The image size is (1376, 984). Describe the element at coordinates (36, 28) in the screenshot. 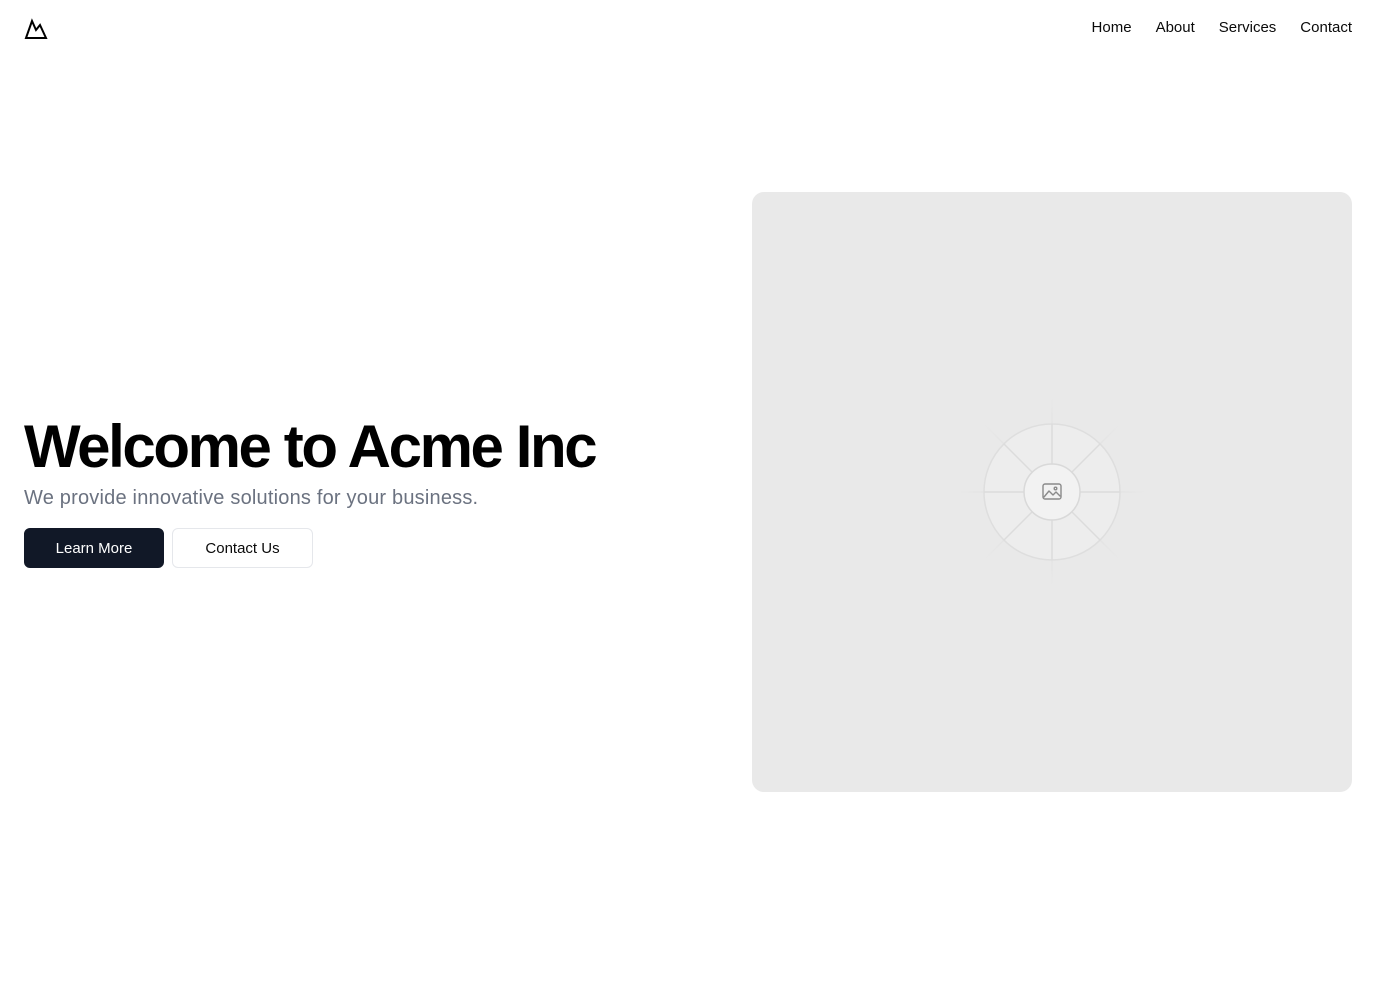

I see `mountain-icon` at that location.